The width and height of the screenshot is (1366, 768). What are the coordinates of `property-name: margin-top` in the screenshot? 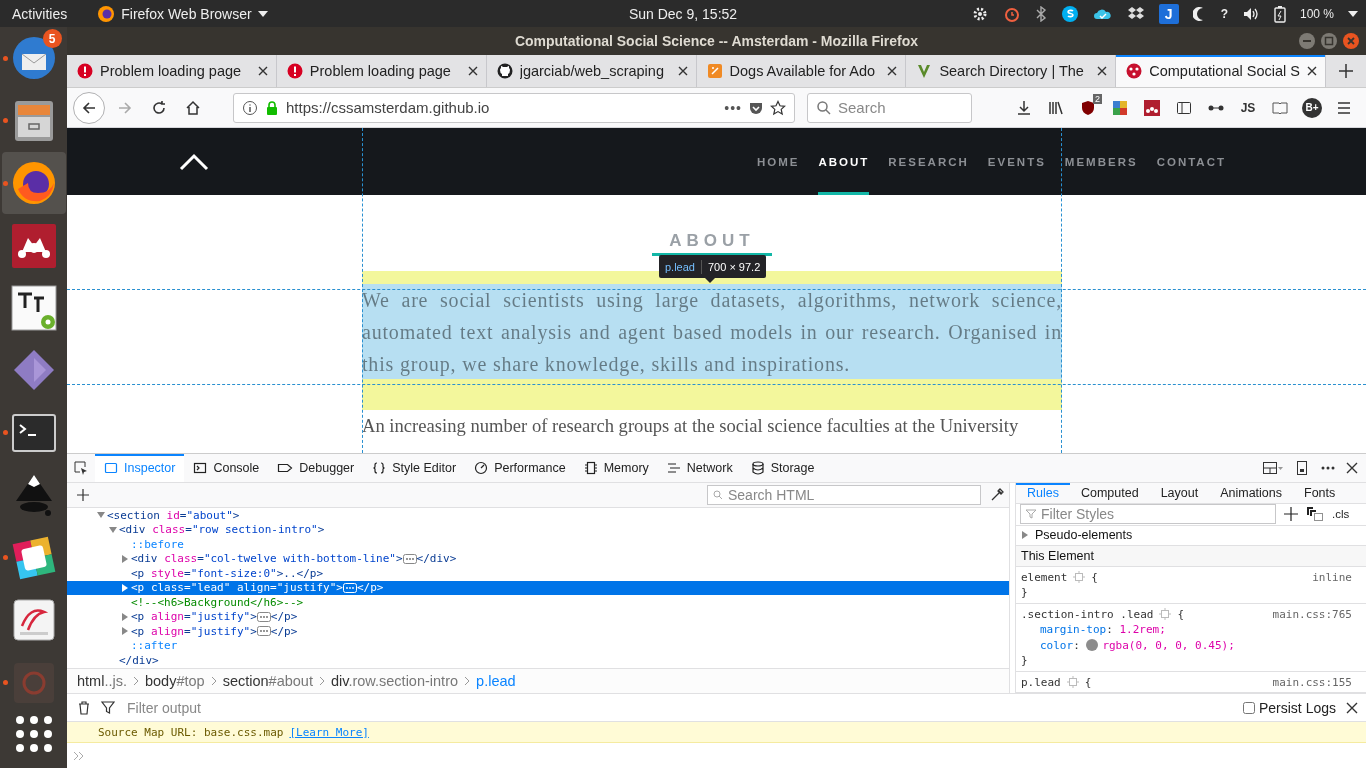 It's located at (1073, 630).